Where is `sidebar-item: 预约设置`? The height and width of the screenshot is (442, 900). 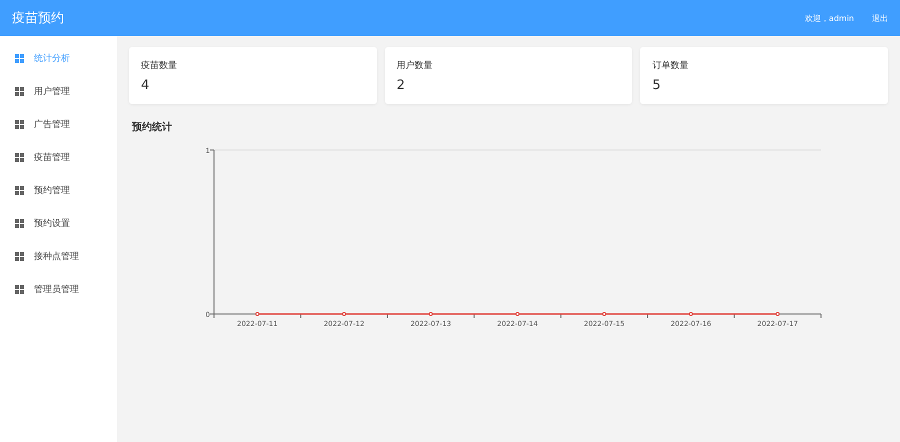
sidebar-item: 预约设置 is located at coordinates (58, 223).